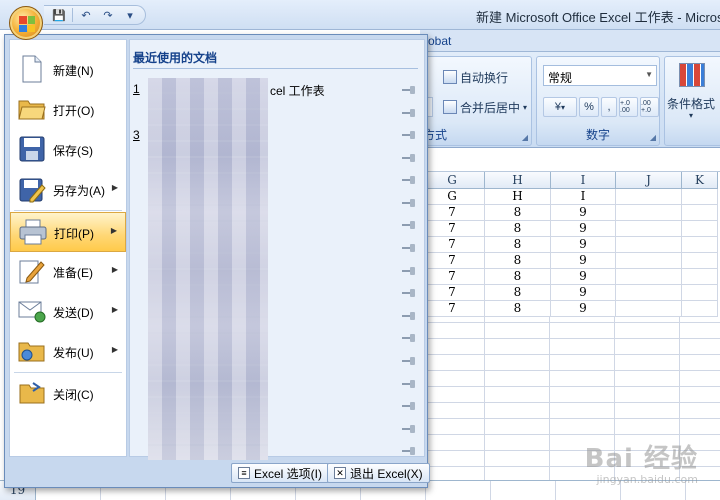  Describe the element at coordinates (26, 23) in the screenshot. I see `office-button` at that location.